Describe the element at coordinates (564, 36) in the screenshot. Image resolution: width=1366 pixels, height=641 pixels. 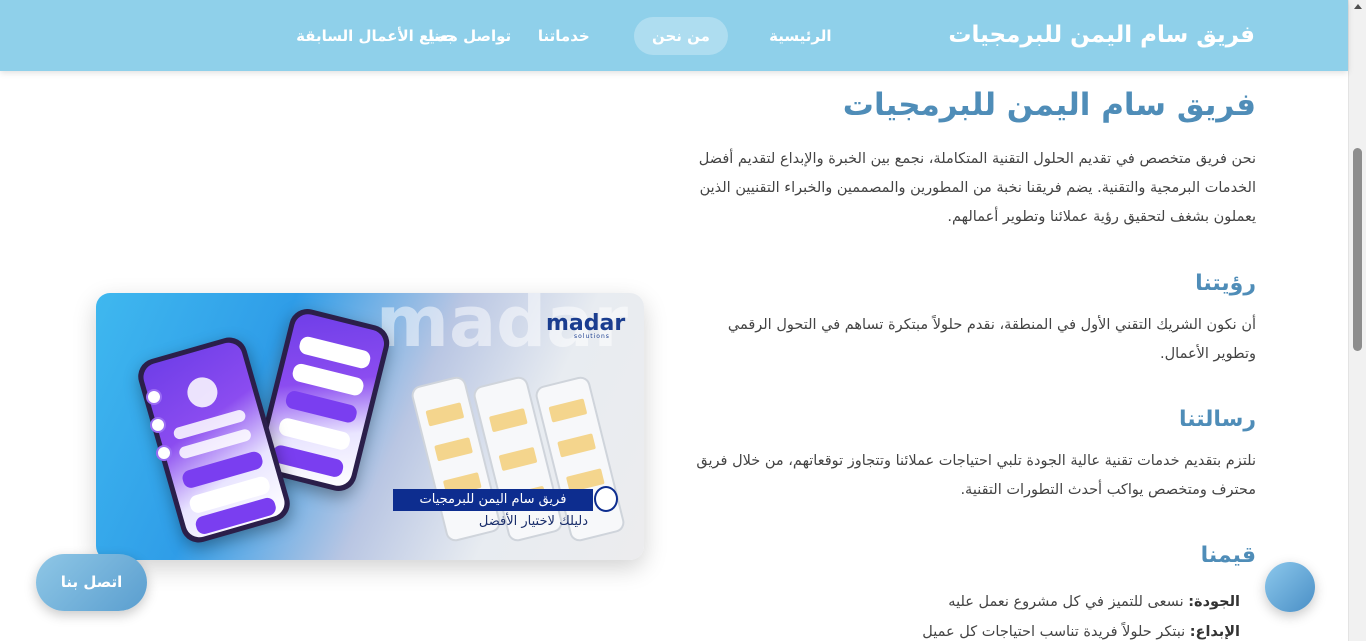
I see `nav-services: خدماتنا` at that location.